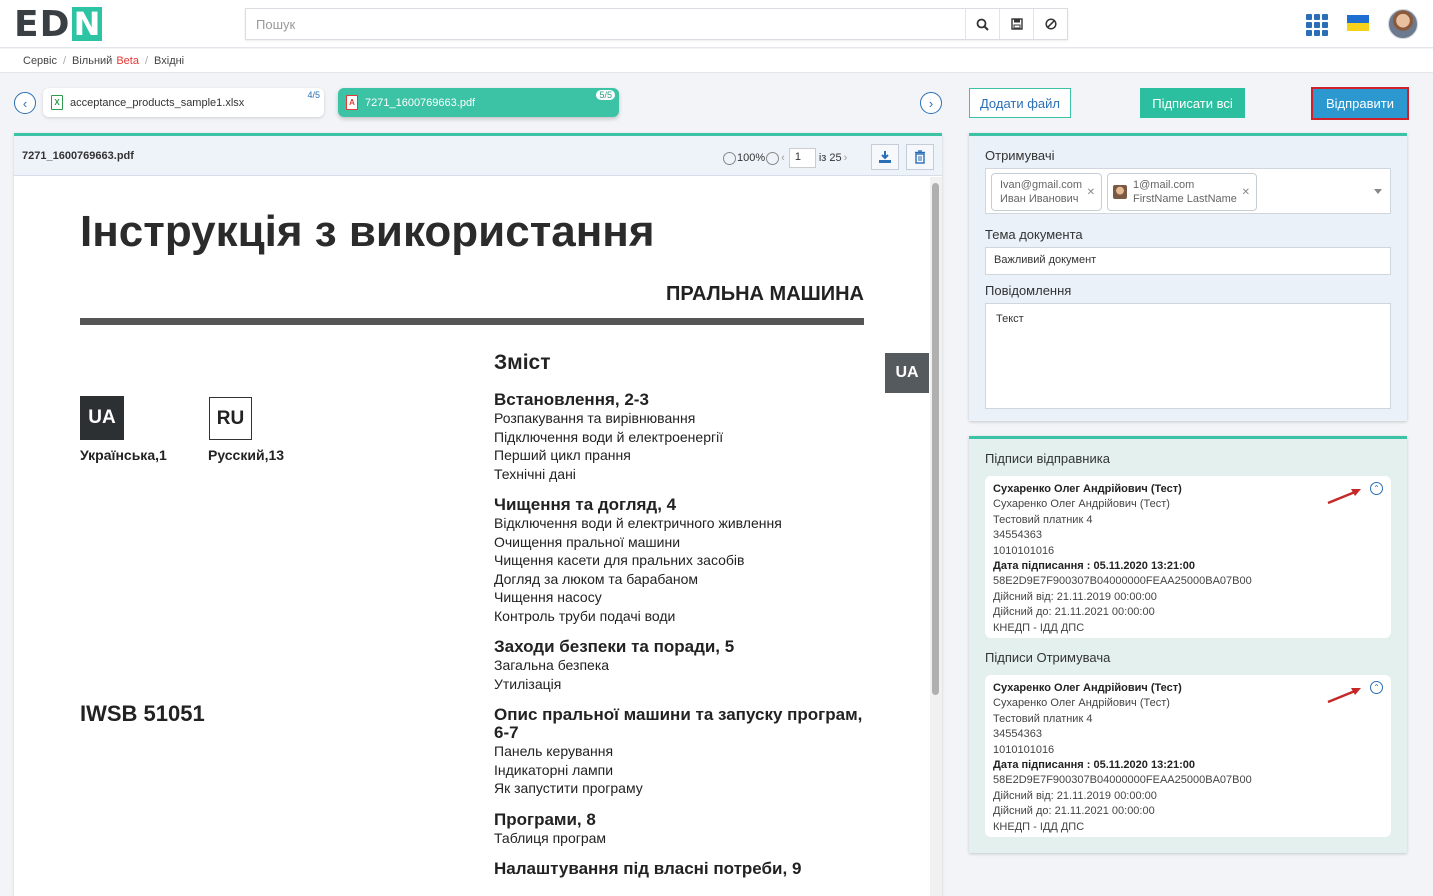 Image resolution: width=1433 pixels, height=896 pixels. What do you see at coordinates (638, 523) in the screenshot?
I see `toc-item: Відключення води й електричного живлення` at bounding box center [638, 523].